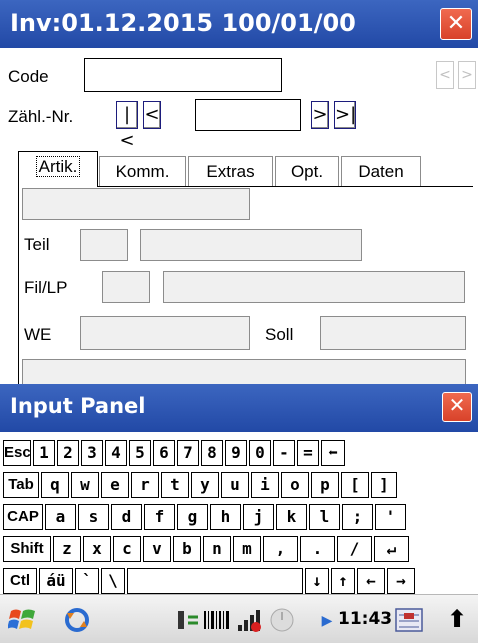 Image resolution: width=478 pixels, height=643 pixels. I want to click on key-z: z, so click(67, 549).